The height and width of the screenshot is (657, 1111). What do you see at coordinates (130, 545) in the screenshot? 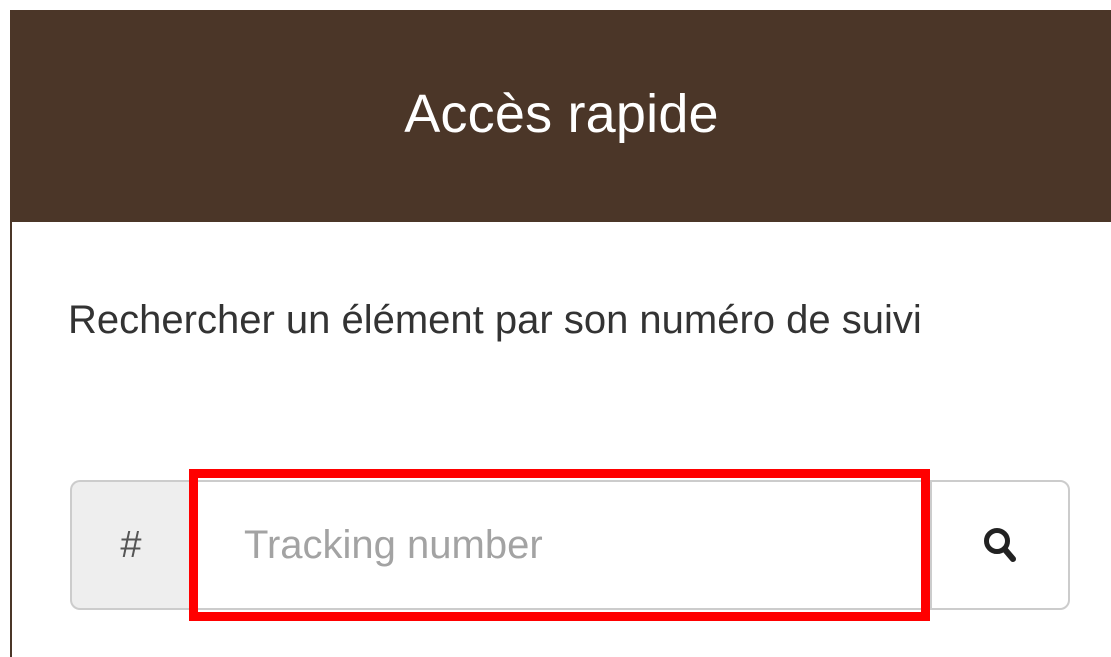
I see `hash-prefix-addon: #` at bounding box center [130, 545].